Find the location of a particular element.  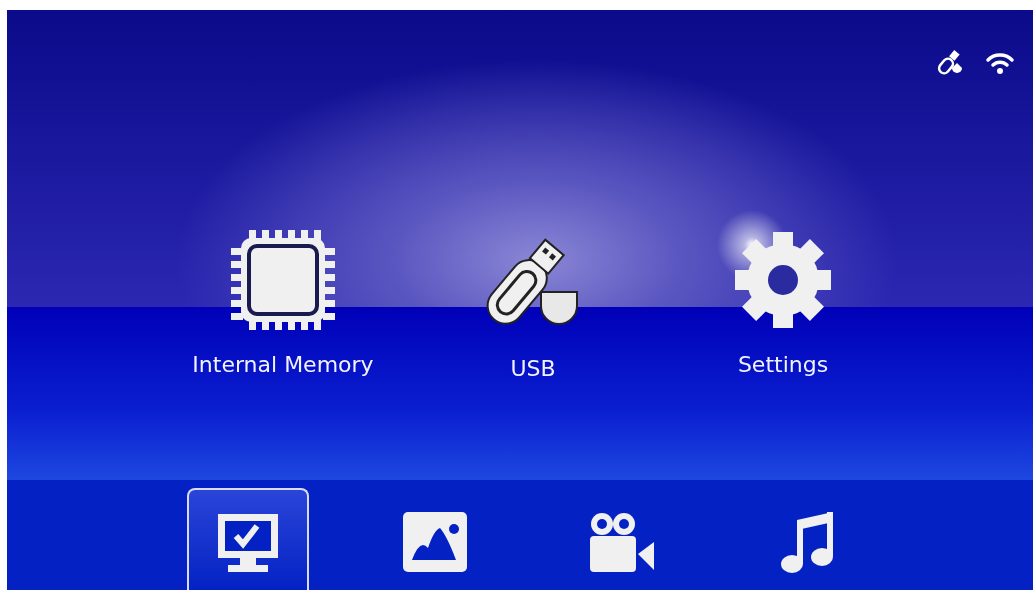

wifi-icon is located at coordinates (1000, 63).